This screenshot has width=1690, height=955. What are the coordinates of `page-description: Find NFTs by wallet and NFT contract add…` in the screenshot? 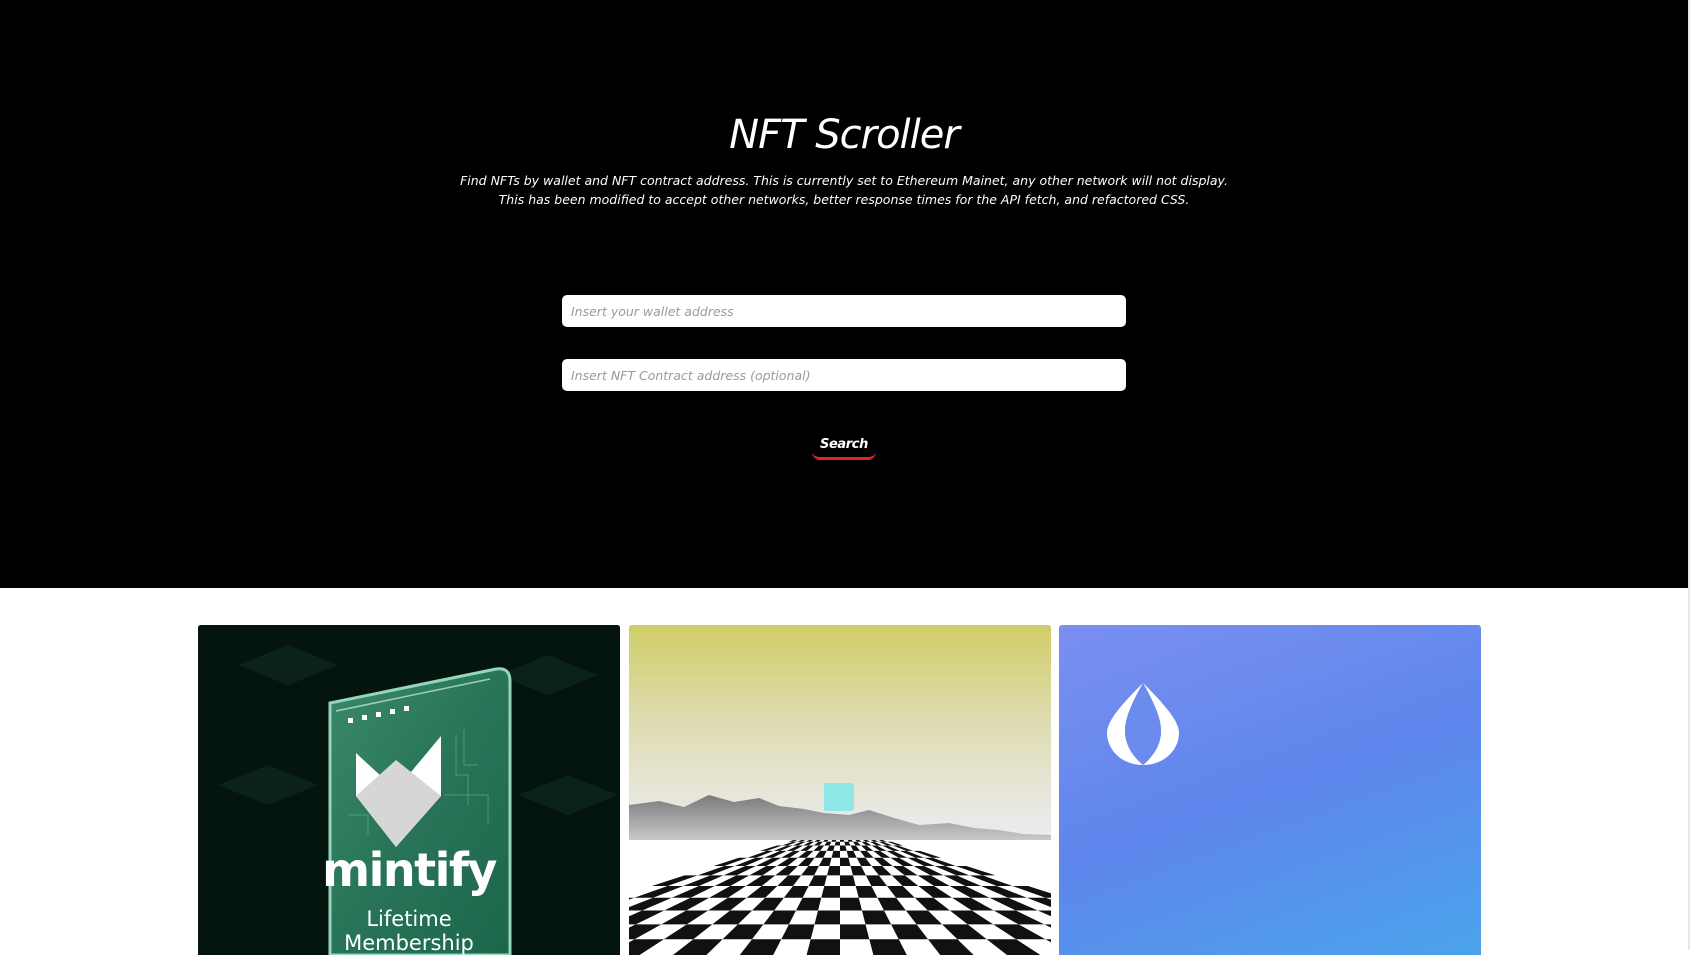 It's located at (844, 190).